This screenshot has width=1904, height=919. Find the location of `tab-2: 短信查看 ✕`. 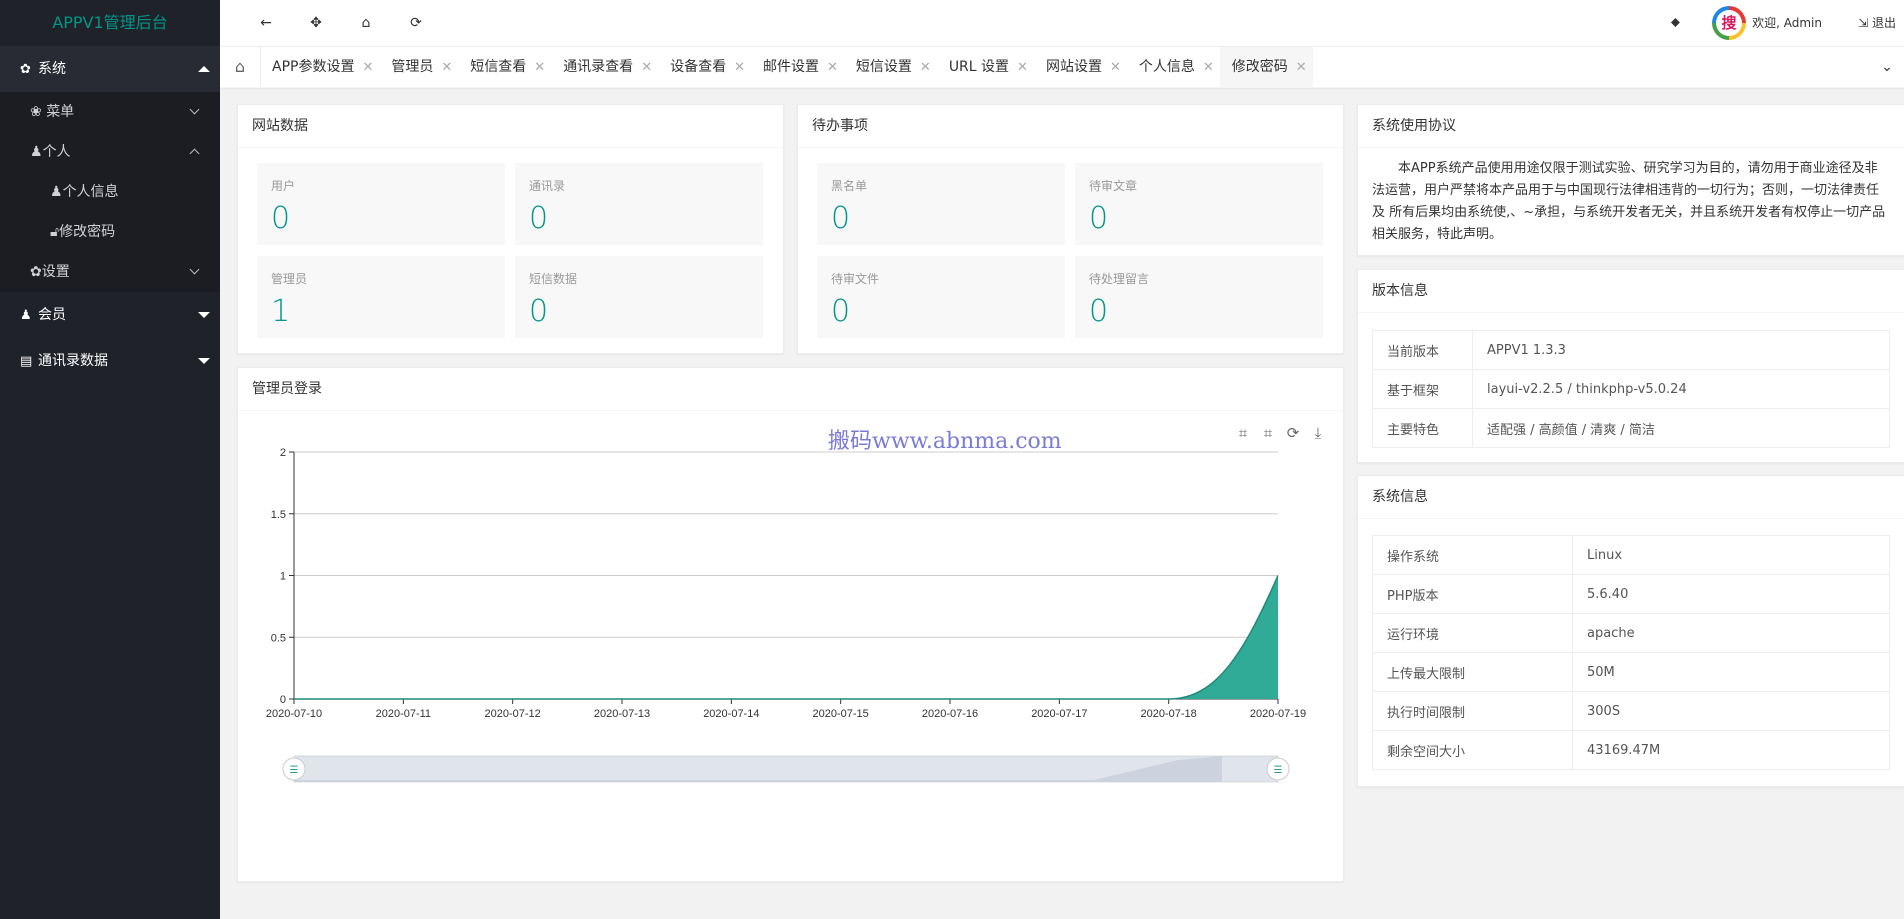

tab-2: 短信查看 ✕ is located at coordinates (504, 67).